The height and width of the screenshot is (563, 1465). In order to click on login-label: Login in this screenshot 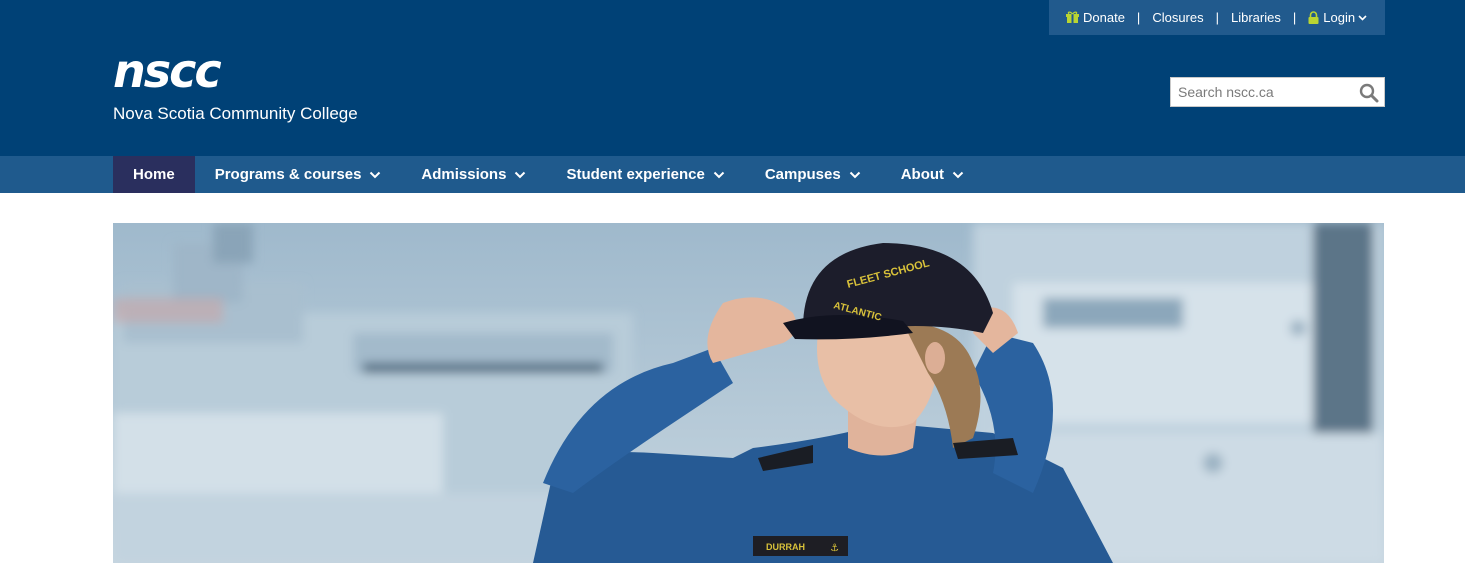, I will do `click(1339, 17)`.